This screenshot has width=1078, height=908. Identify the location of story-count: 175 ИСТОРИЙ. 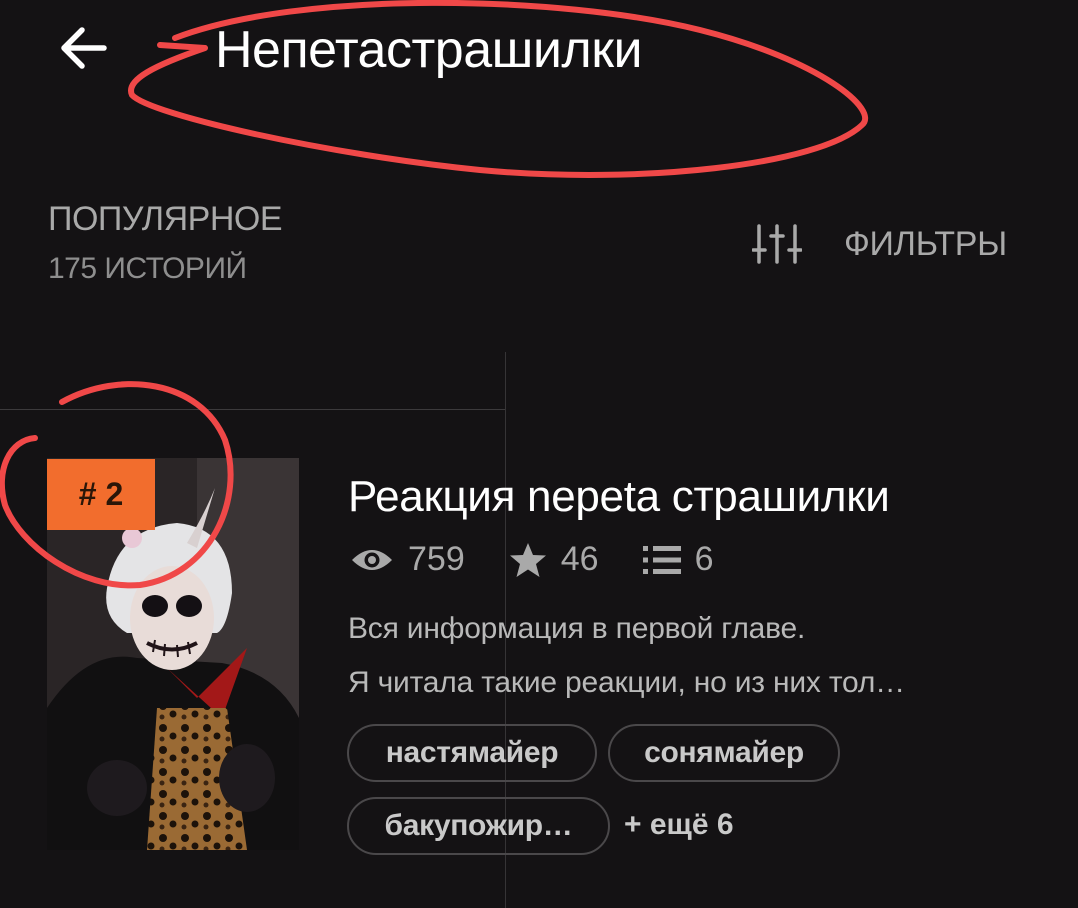
(147, 268).